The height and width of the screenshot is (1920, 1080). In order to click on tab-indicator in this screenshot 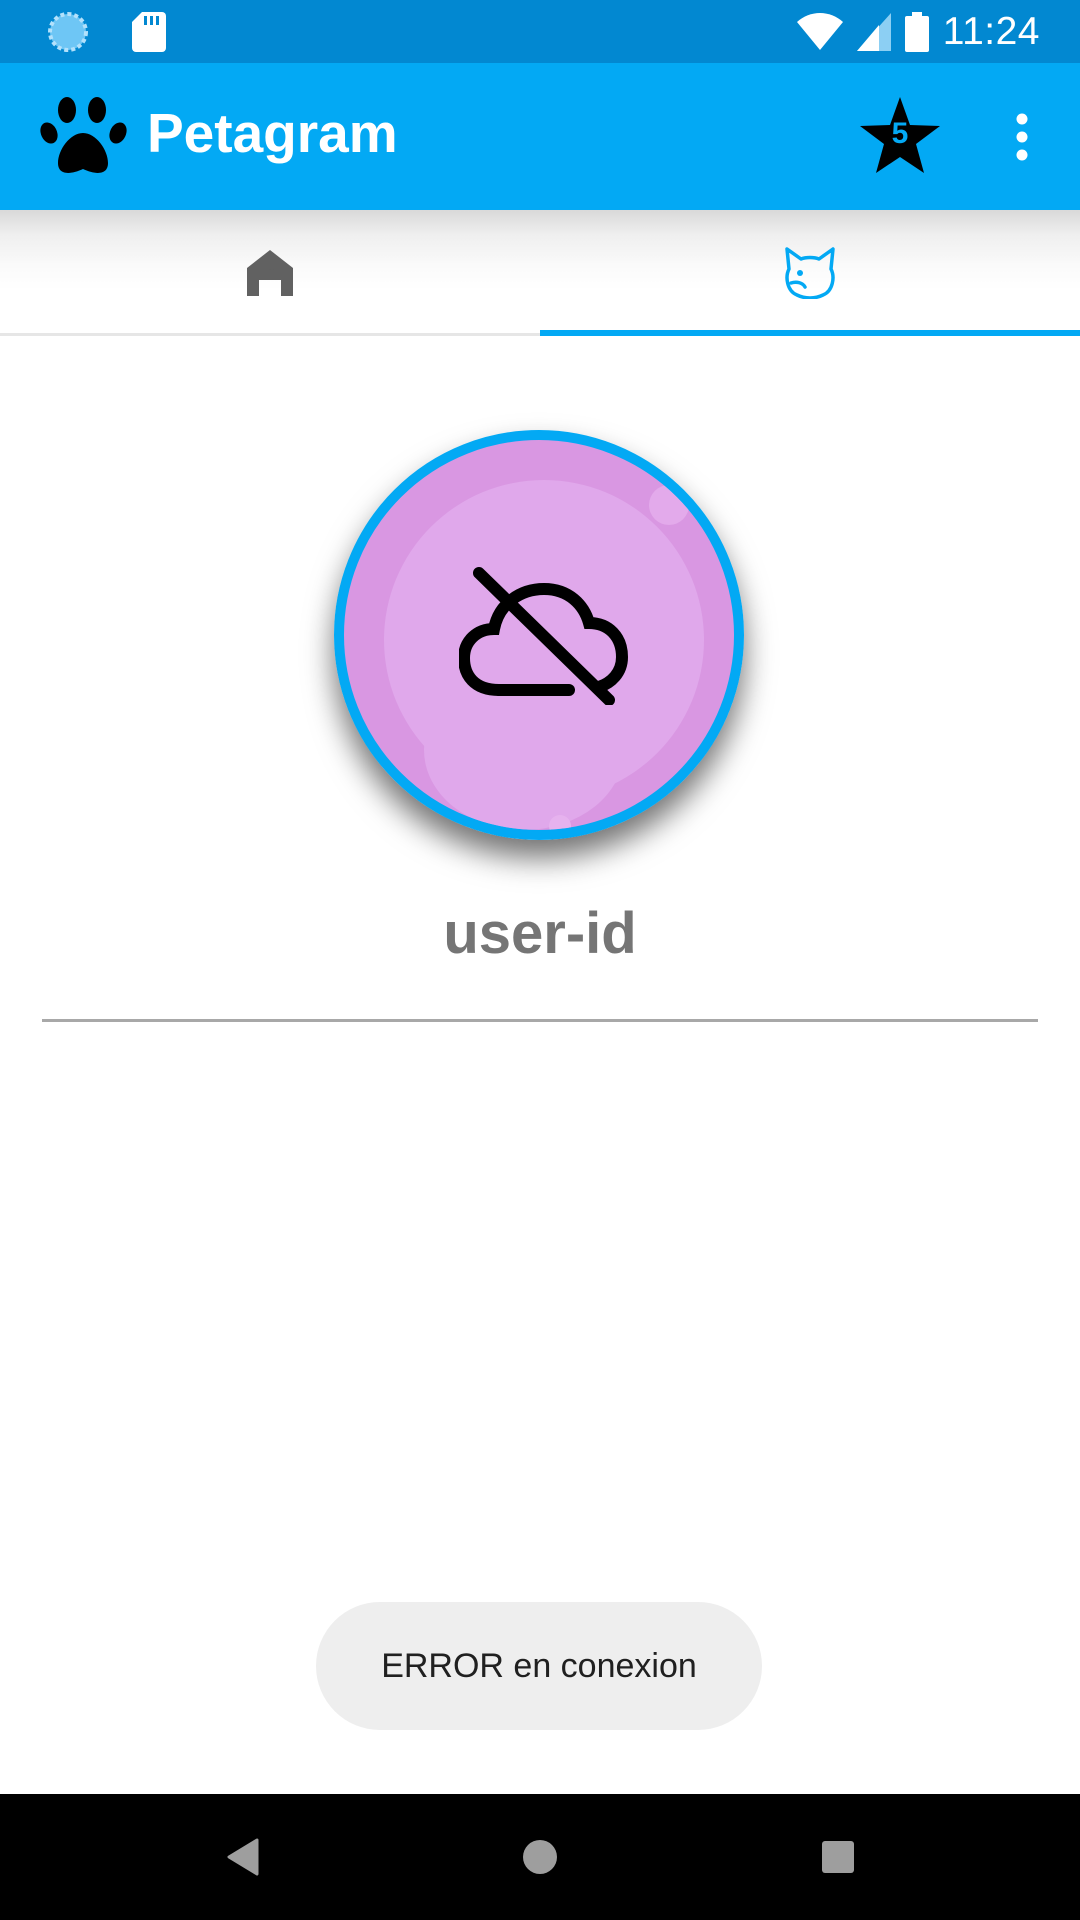, I will do `click(810, 333)`.